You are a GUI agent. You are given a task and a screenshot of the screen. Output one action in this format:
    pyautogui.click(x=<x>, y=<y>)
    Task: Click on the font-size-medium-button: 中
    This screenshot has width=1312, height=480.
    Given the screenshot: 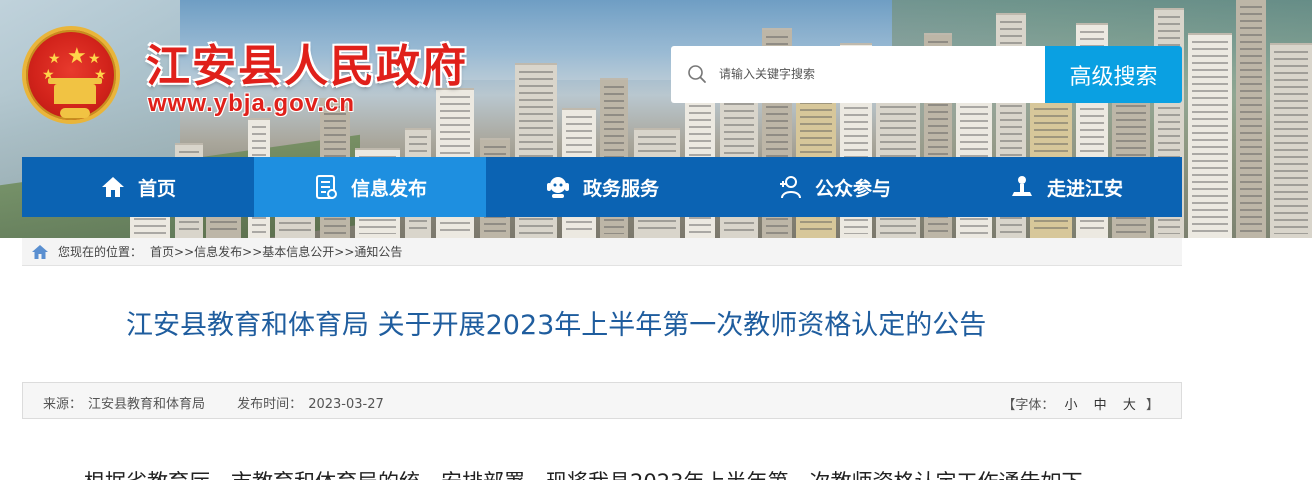 What is the action you would take?
    pyautogui.click(x=1100, y=405)
    